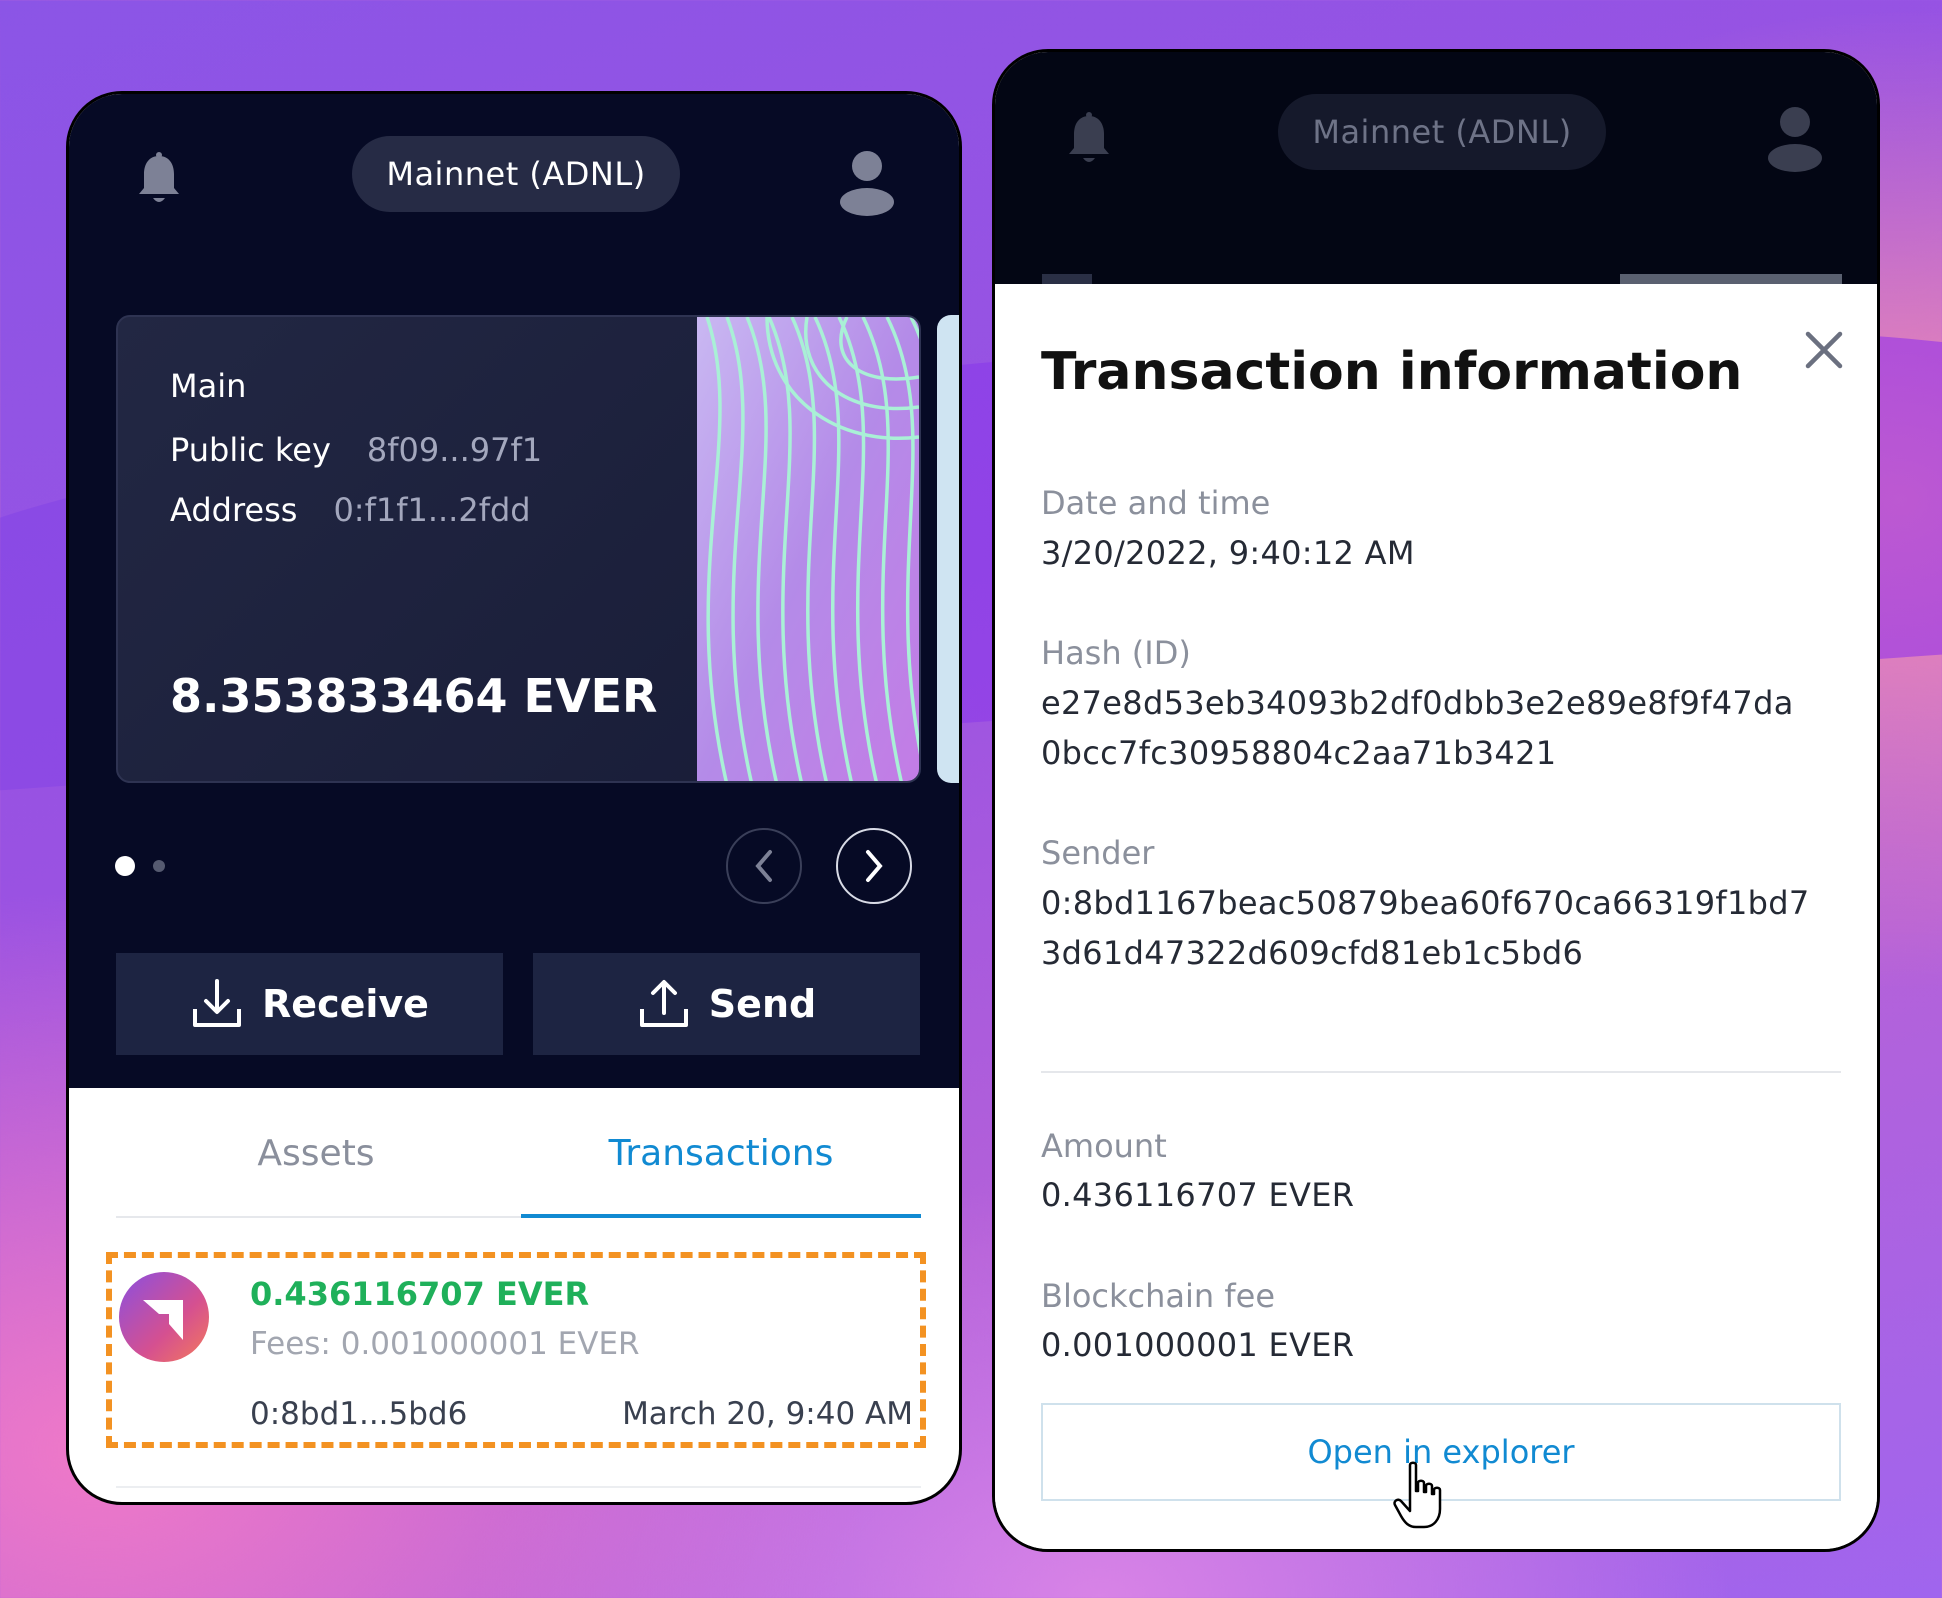  What do you see at coordinates (345, 1004) in the screenshot?
I see `receive-label: Receive` at bounding box center [345, 1004].